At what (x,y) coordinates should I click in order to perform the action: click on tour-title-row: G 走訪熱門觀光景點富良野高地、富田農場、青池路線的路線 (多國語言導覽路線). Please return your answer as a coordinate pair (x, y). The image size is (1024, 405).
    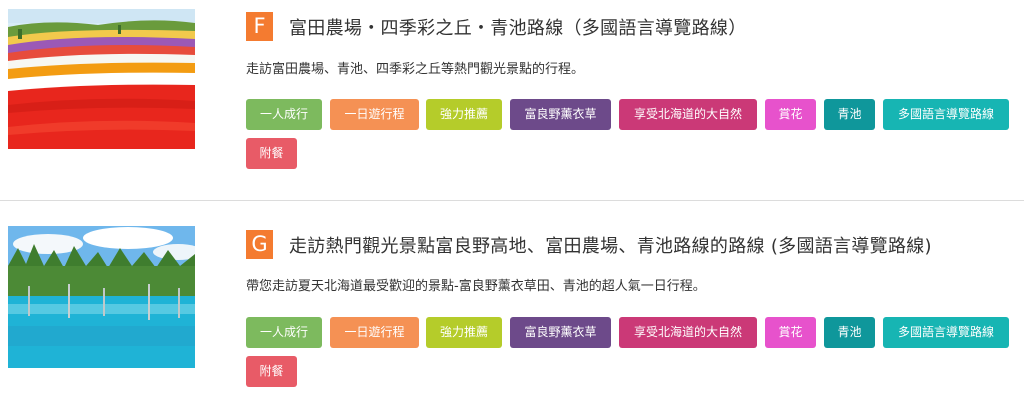
    Looking at the image, I should click on (589, 244).